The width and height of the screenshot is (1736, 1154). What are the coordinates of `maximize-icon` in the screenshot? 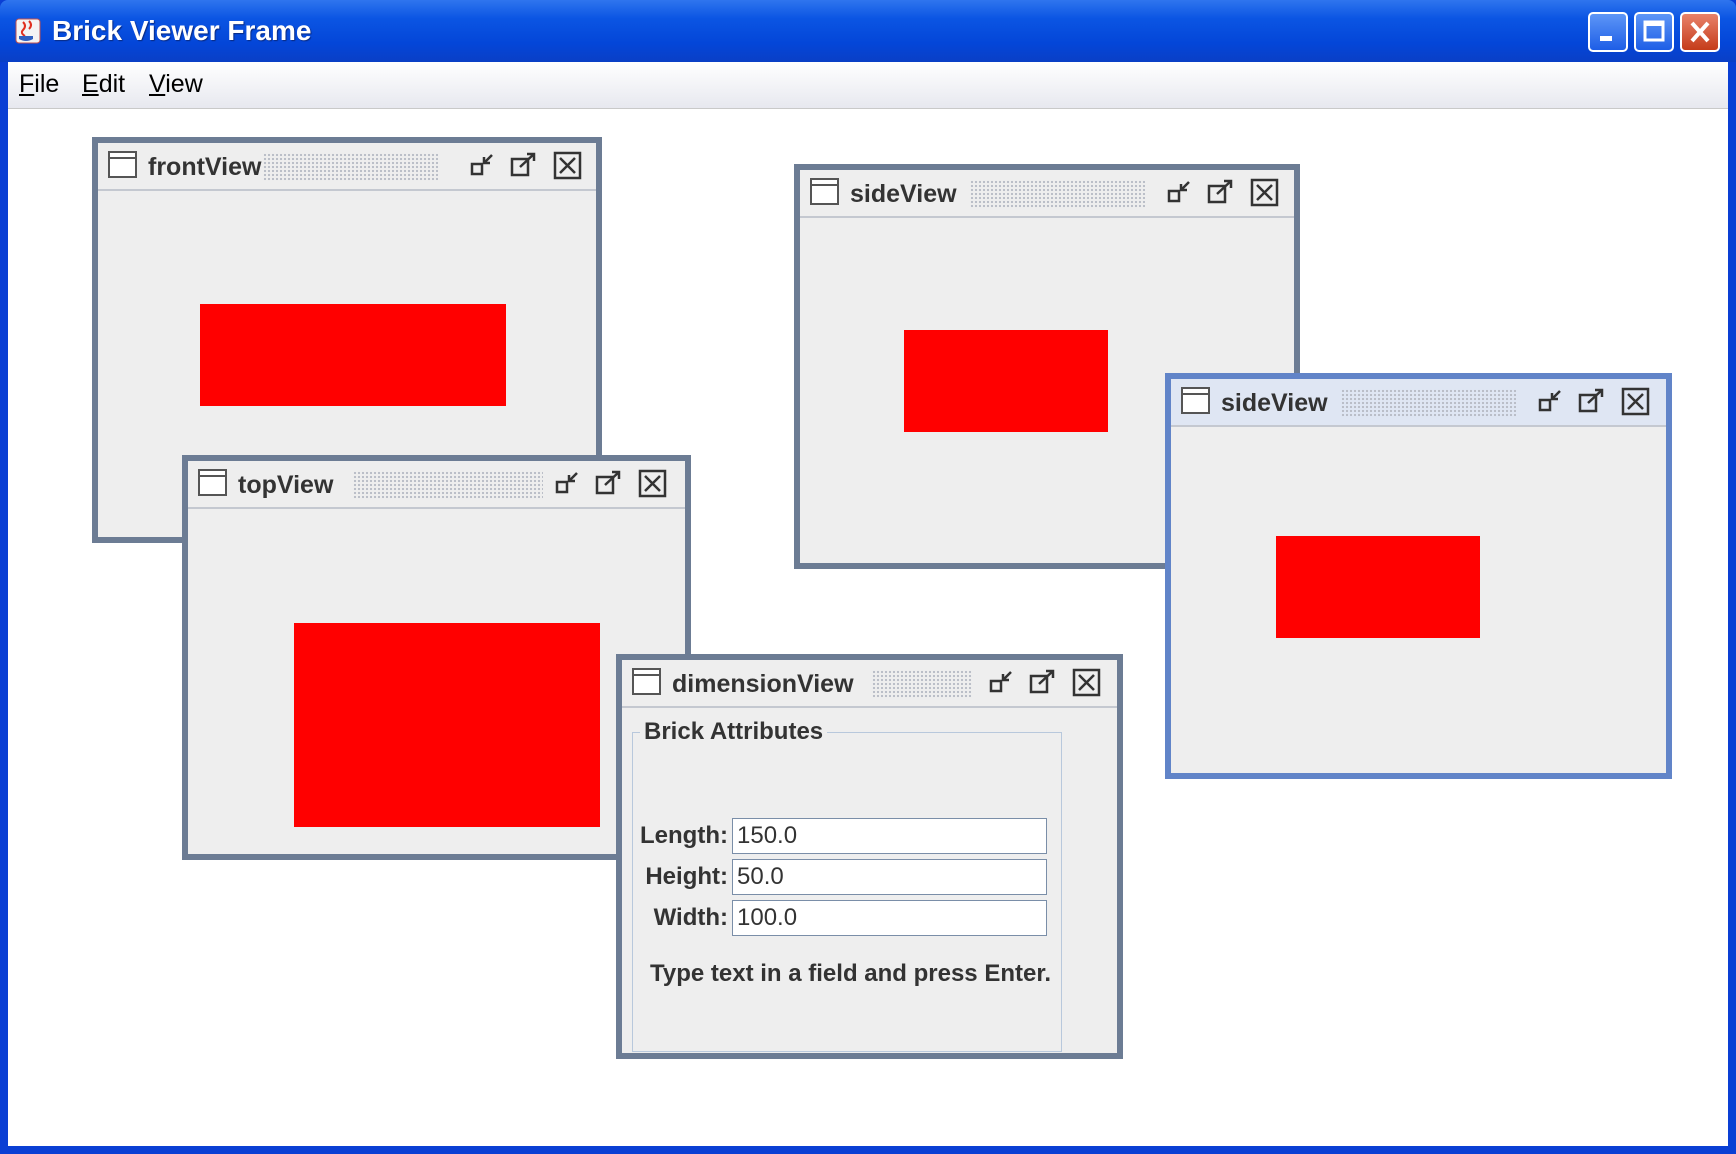 It's located at (1654, 31).